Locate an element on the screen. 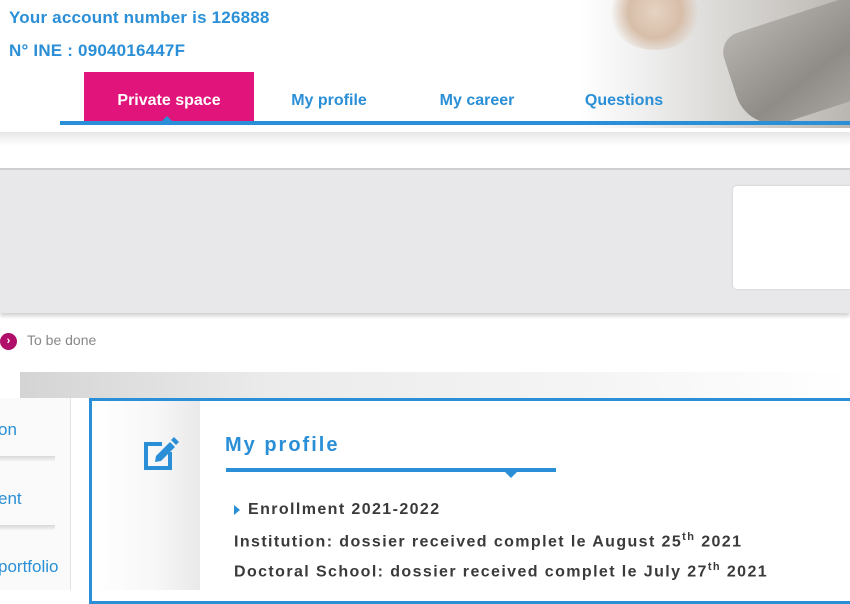  ine-number: N° INE : 0904016447F is located at coordinates (97, 50).